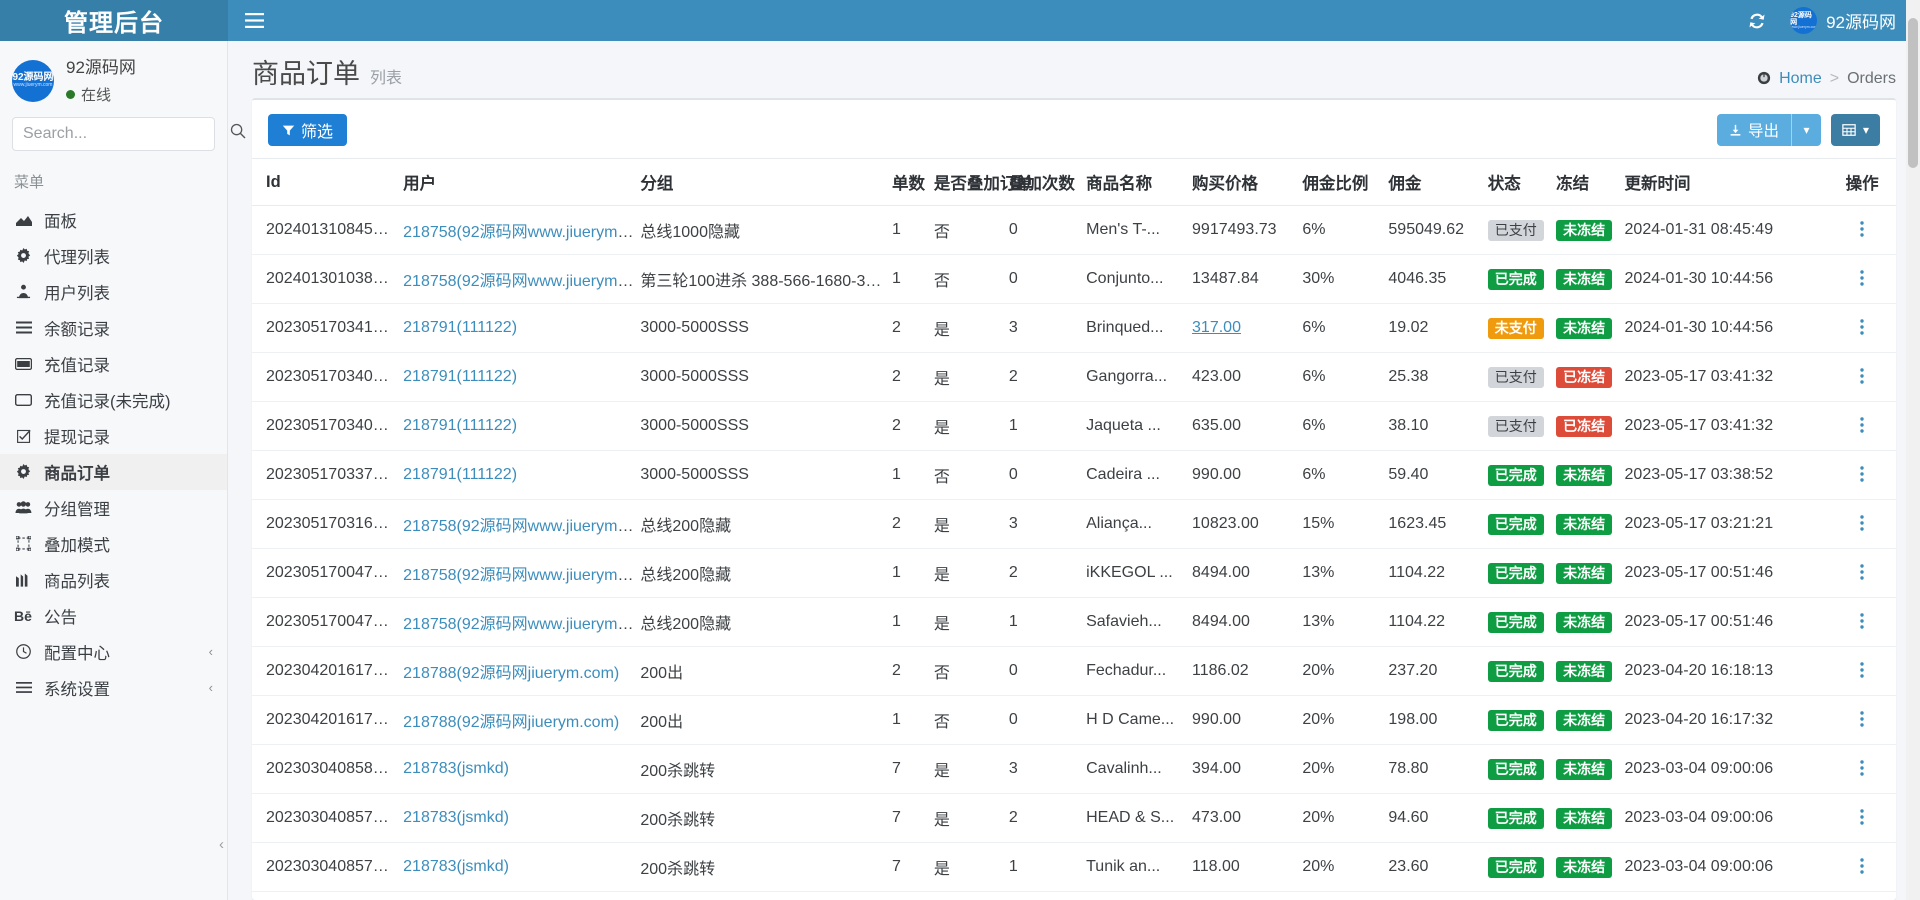  I want to click on cell-id: 20230304085719583, so click(328, 818).